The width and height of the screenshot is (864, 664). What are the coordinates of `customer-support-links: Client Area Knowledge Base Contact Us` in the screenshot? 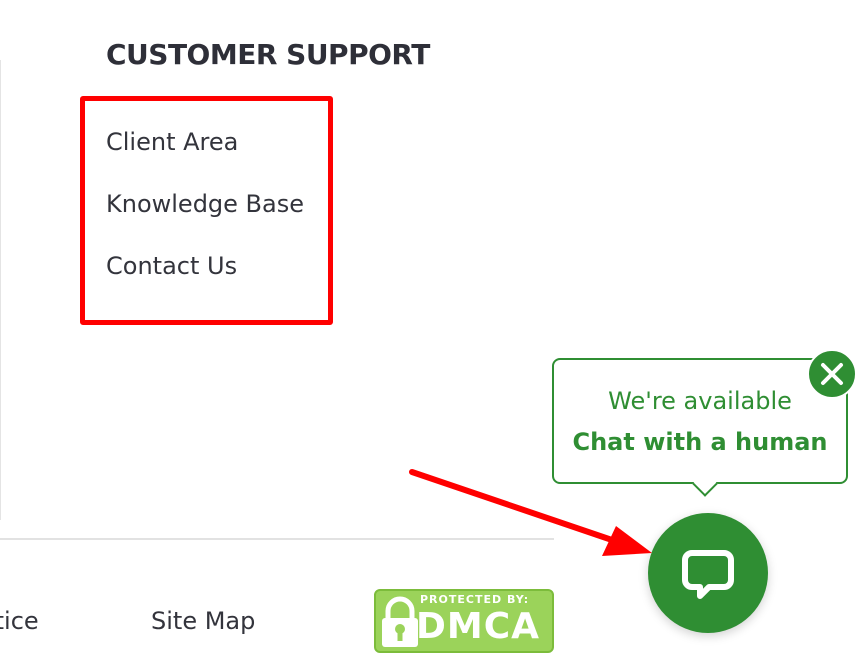 It's located at (205, 217).